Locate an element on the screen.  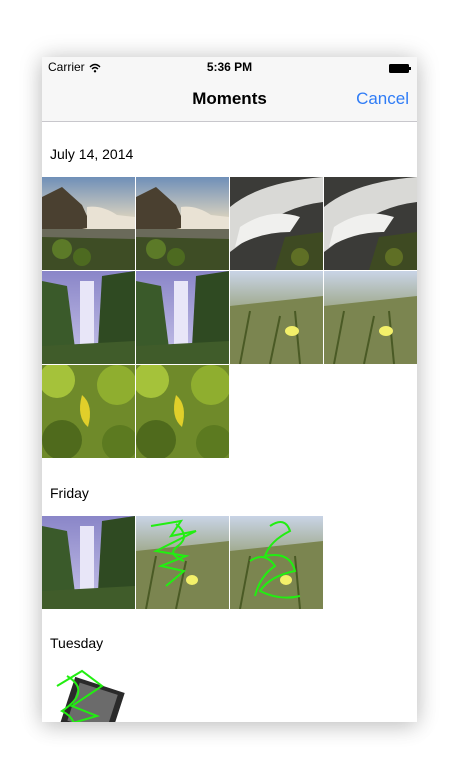
photo-thumbnail-rotated-sketch is located at coordinates (88, 694).